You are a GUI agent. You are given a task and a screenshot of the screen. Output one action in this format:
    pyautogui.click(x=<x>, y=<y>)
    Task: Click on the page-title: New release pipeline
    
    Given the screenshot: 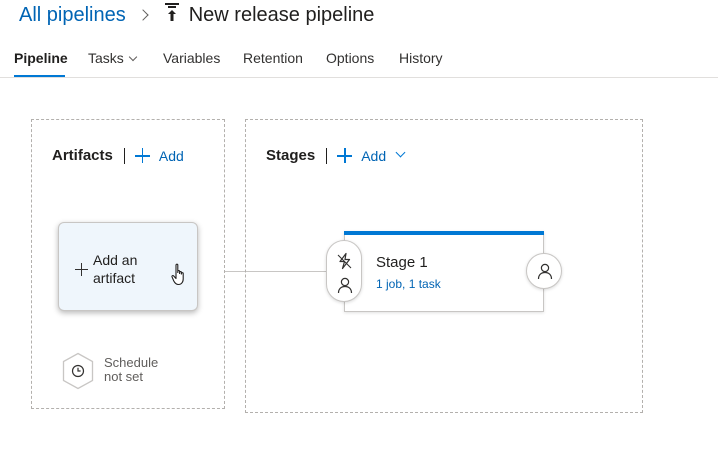 What is the action you would take?
    pyautogui.click(x=281, y=14)
    